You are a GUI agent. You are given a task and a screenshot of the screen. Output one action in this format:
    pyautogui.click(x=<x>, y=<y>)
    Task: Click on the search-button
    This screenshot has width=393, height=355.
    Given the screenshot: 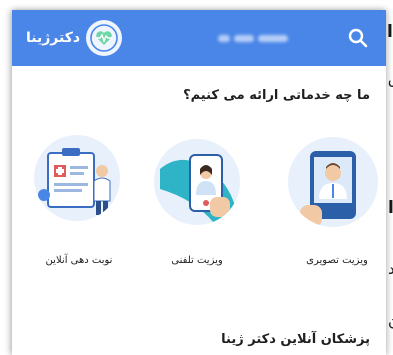 What is the action you would take?
    pyautogui.click(x=358, y=38)
    